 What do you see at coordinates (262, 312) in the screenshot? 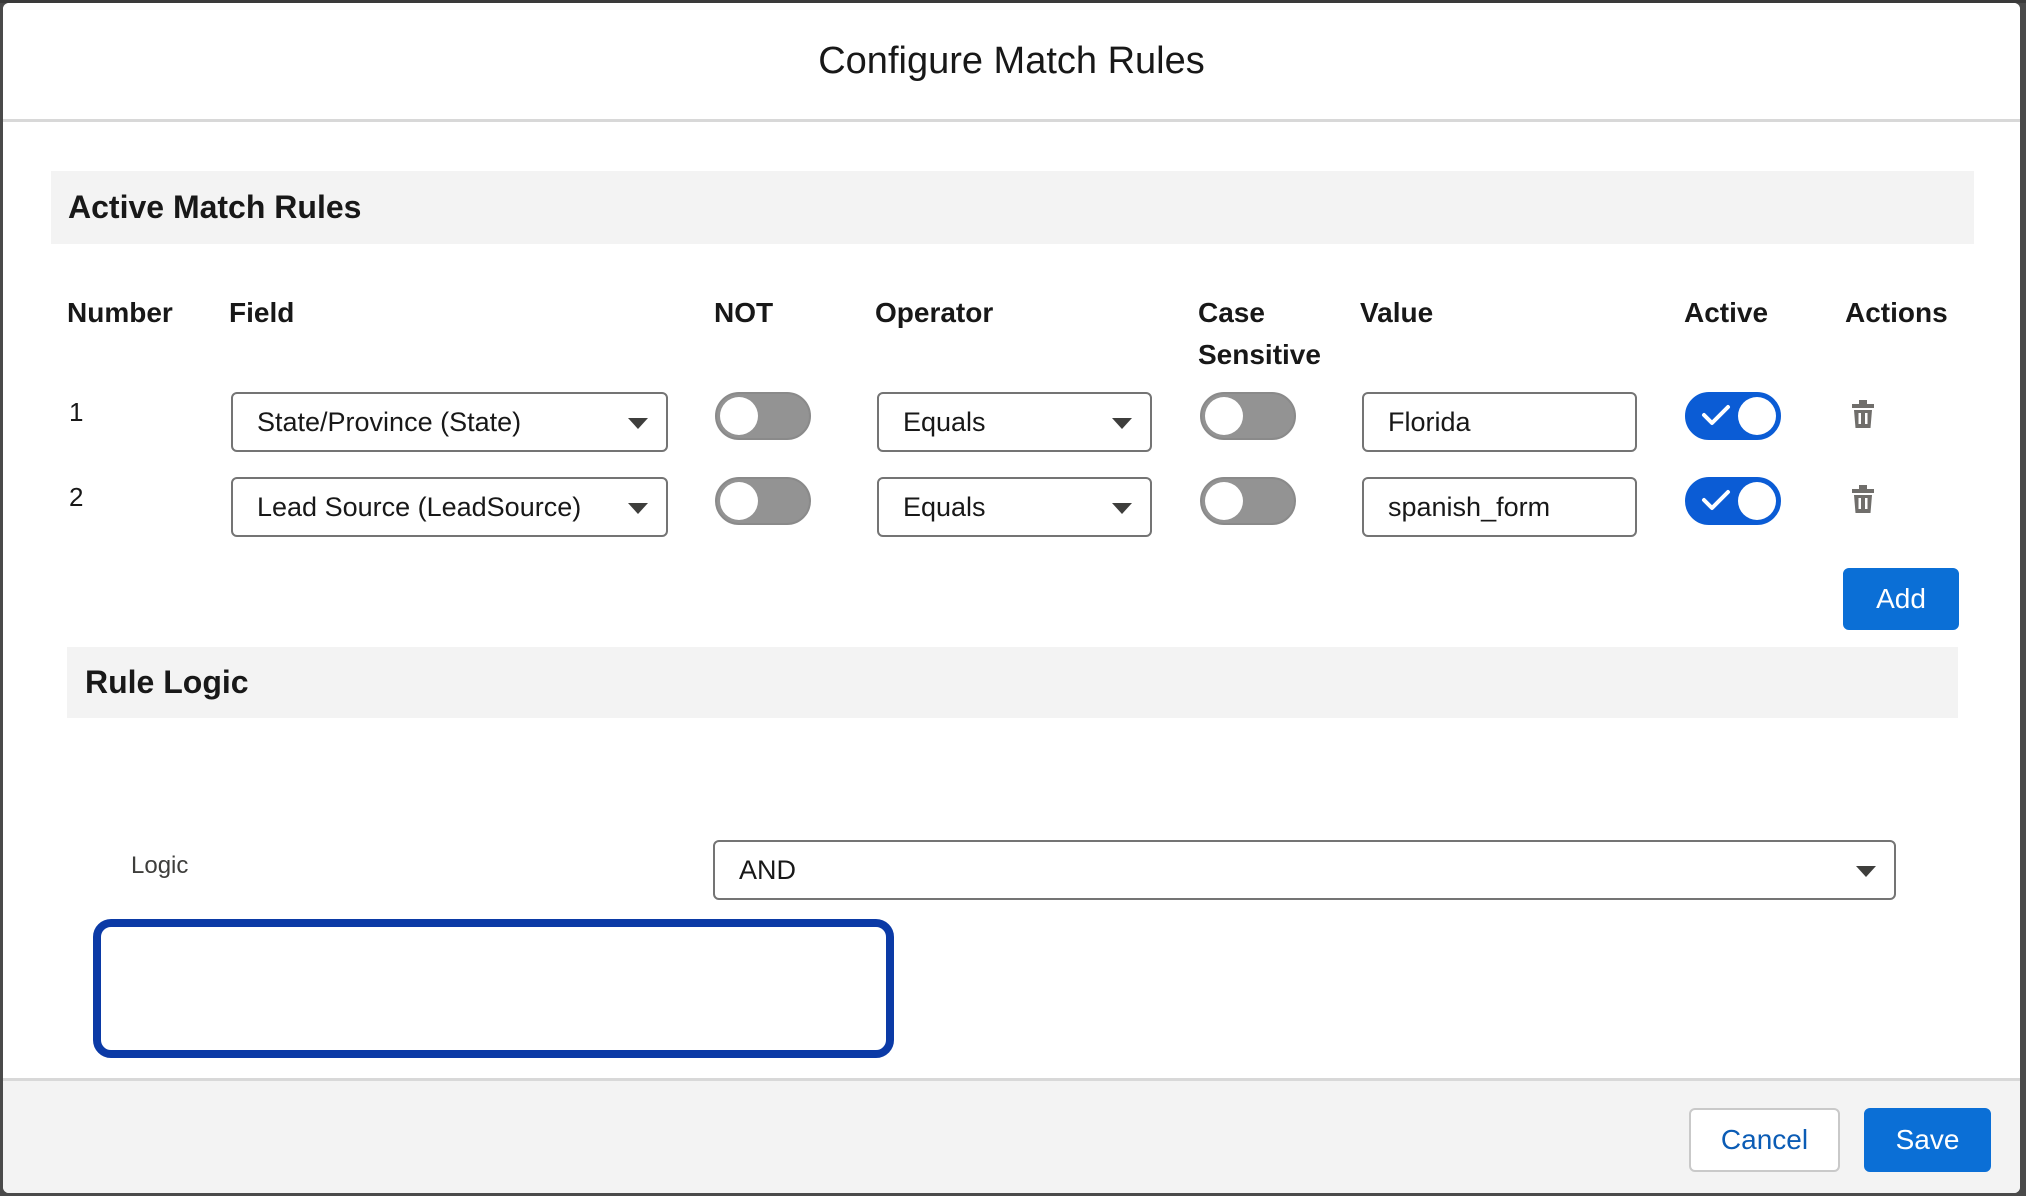
I see `column-header-field: Field` at bounding box center [262, 312].